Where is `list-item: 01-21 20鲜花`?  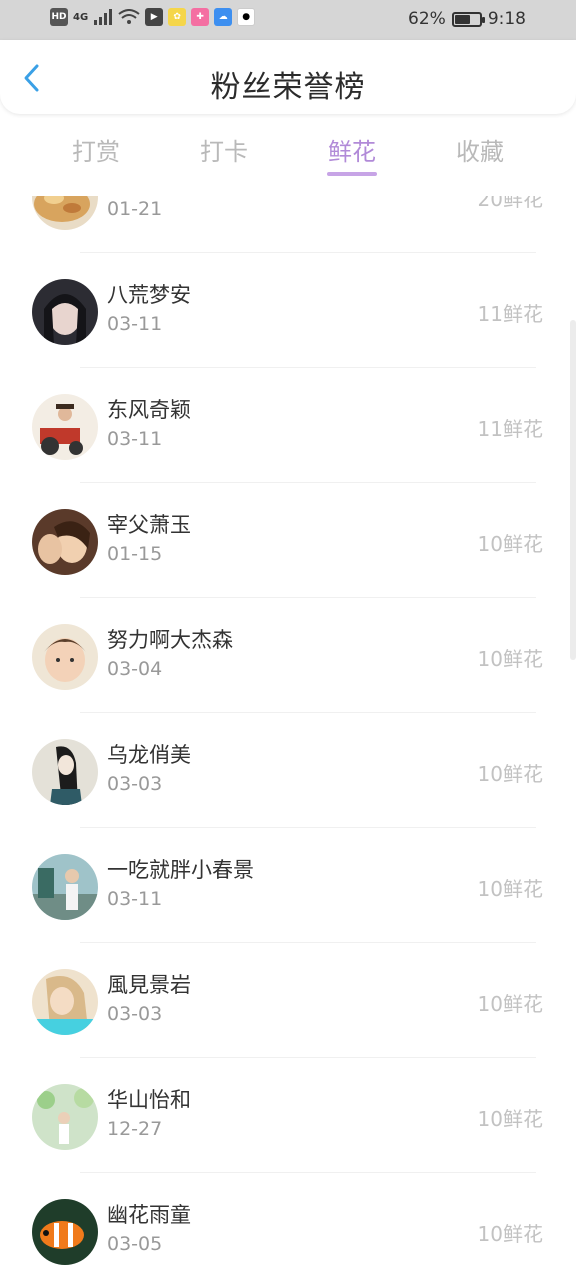 list-item: 01-21 20鲜花 is located at coordinates (288, 224).